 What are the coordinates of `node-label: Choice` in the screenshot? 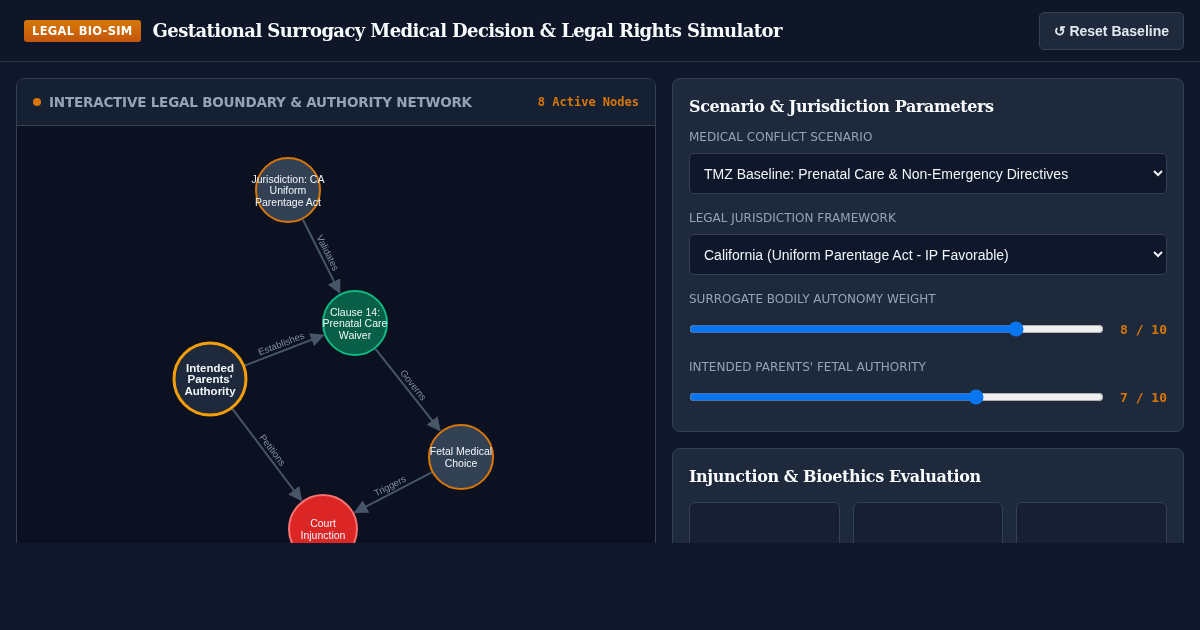 It's located at (461, 462).